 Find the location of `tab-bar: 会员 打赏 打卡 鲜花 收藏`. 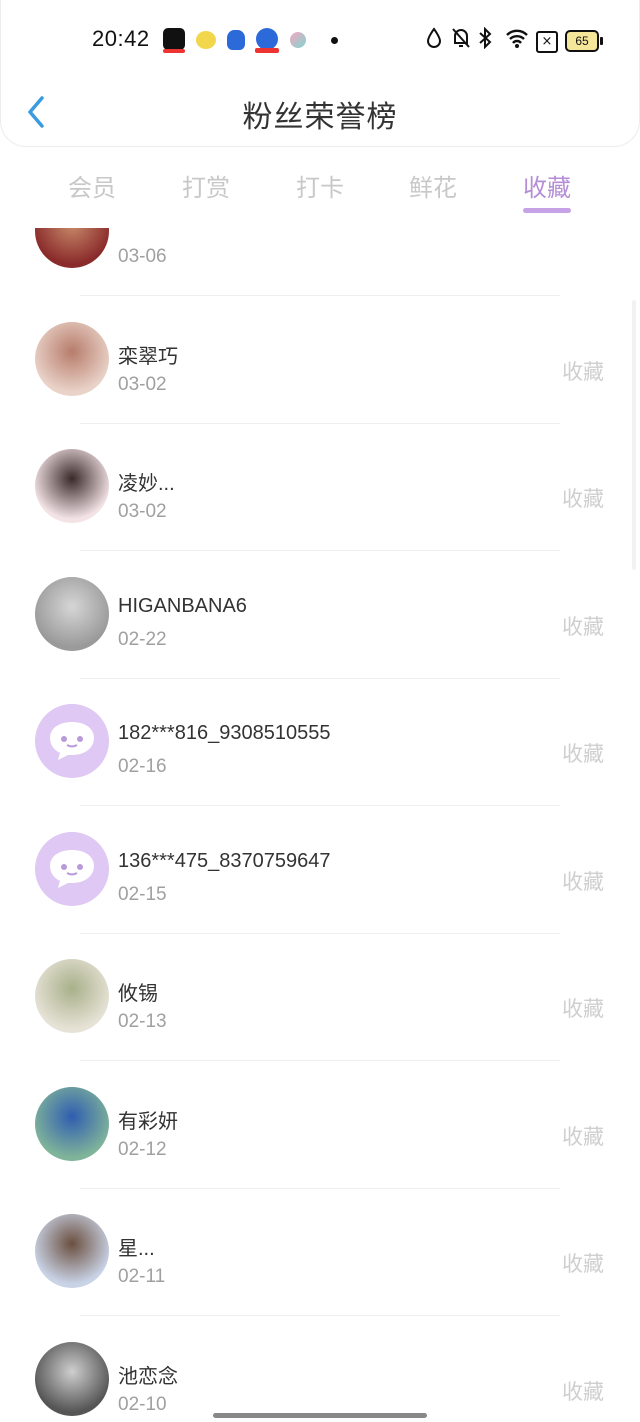

tab-bar: 会员 打赏 打卡 鲜花 收藏 is located at coordinates (320, 190).